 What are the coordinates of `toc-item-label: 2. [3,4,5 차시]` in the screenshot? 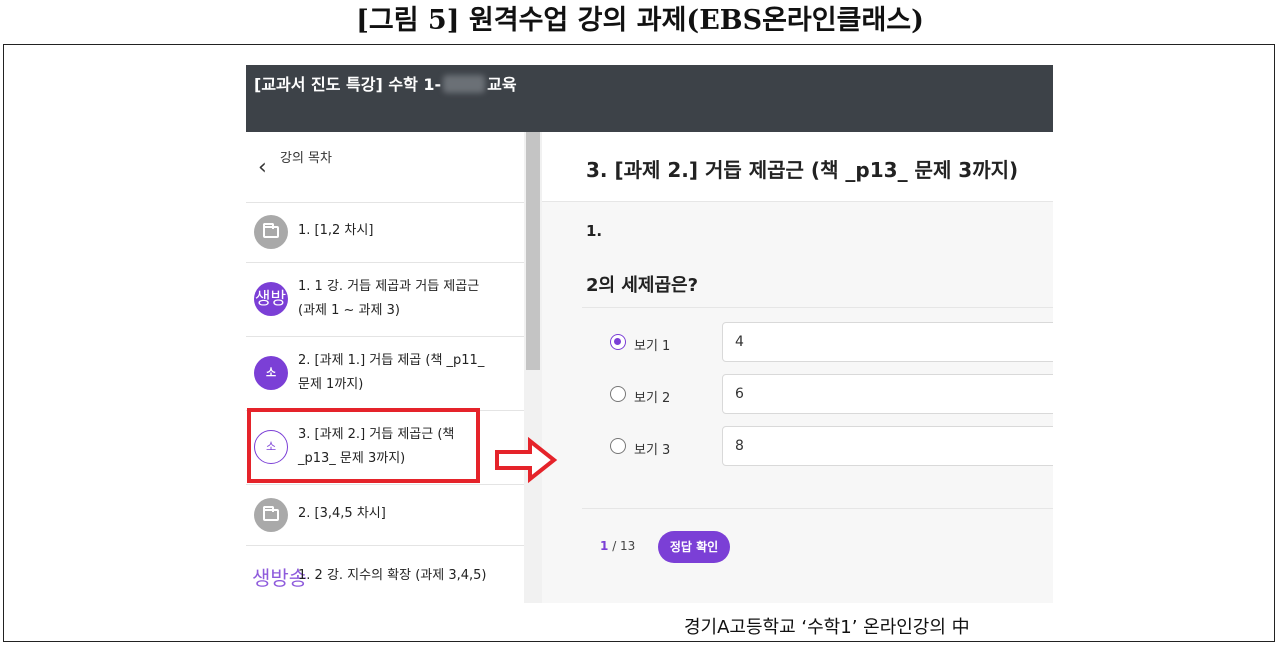 It's located at (342, 513).